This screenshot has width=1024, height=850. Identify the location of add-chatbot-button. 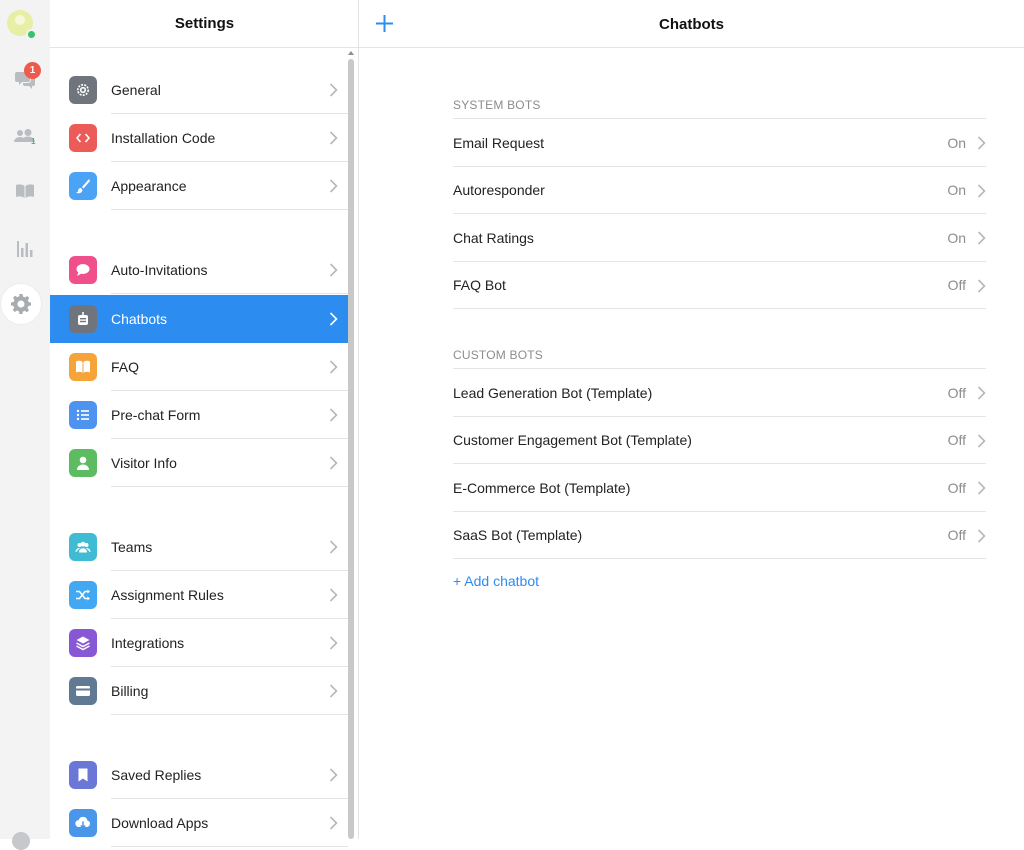
(384, 23).